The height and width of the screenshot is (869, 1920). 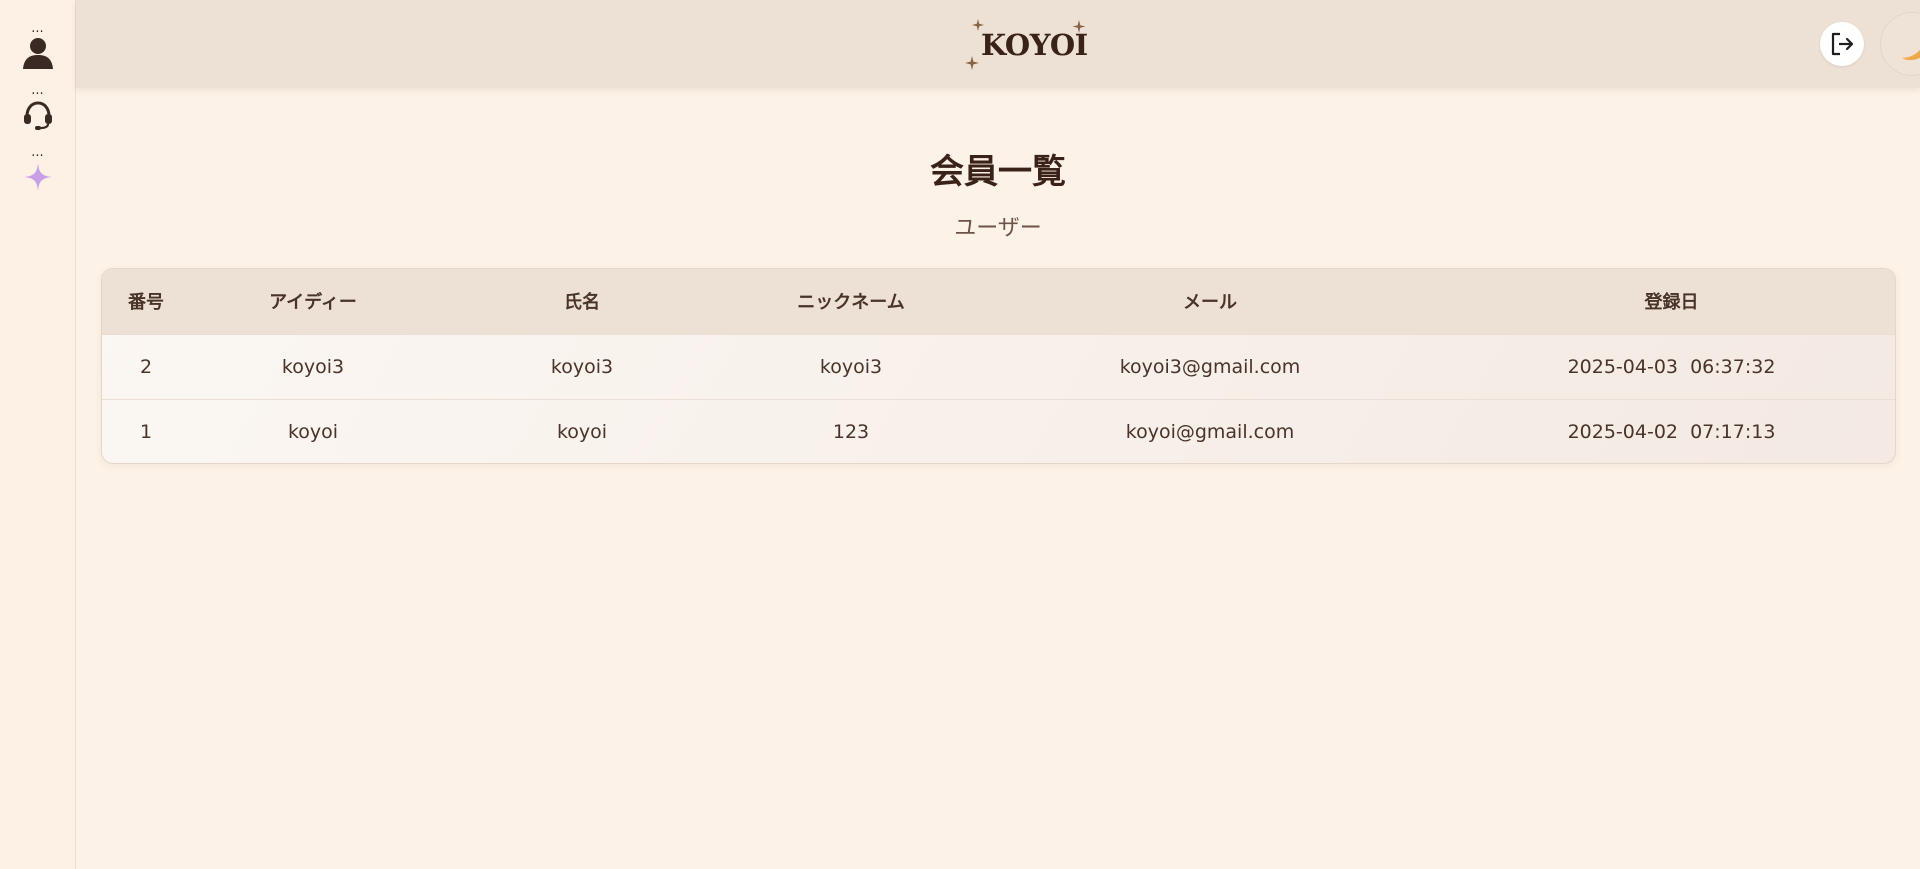 I want to click on cell-nickname: koyoi3, so click(x=851, y=366).